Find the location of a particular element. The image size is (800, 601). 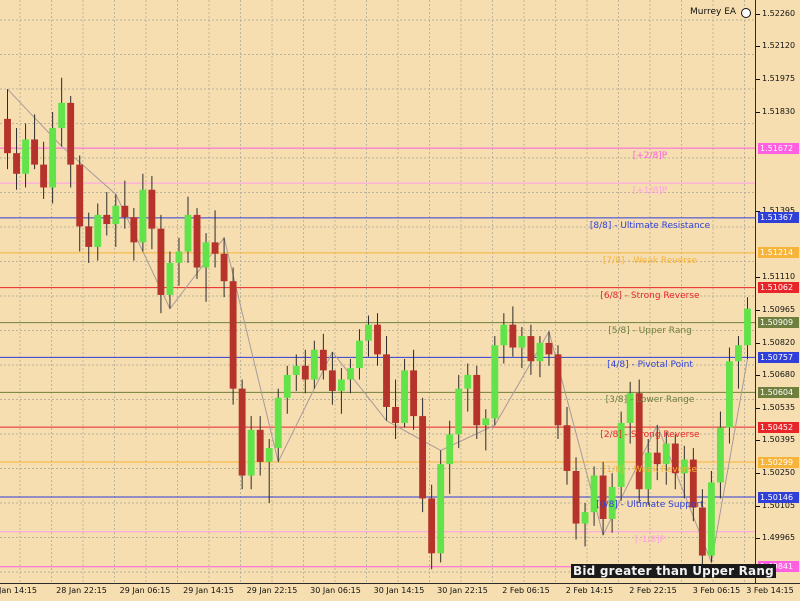

price-tick-label: 1.49965 is located at coordinates (775, 538).